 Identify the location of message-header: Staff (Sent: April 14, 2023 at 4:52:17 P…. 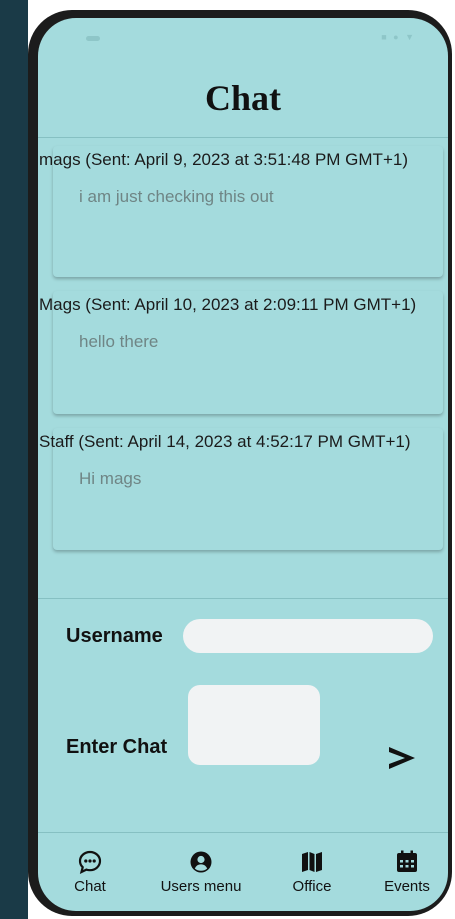
(225, 441).